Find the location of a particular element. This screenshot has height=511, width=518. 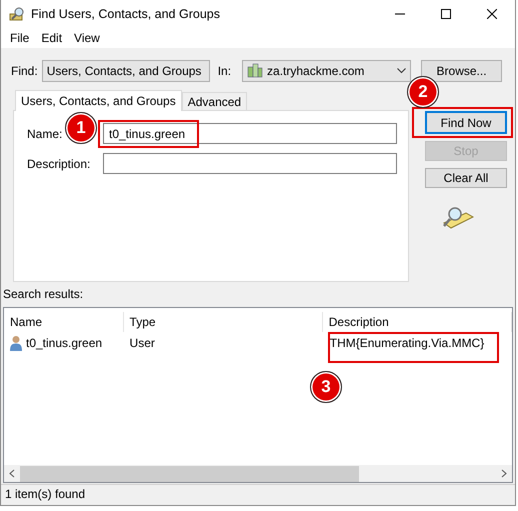

column-header: Description is located at coordinates (417, 322).